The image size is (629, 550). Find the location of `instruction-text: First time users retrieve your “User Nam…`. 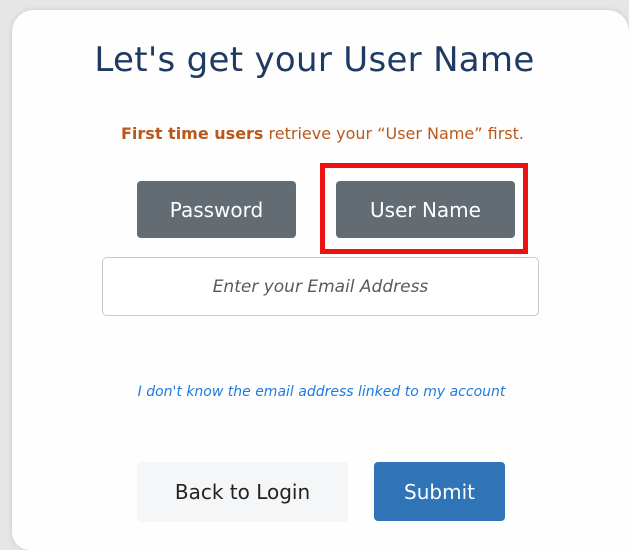

instruction-text: First time users retrieve your “User Nam… is located at coordinates (314, 133).